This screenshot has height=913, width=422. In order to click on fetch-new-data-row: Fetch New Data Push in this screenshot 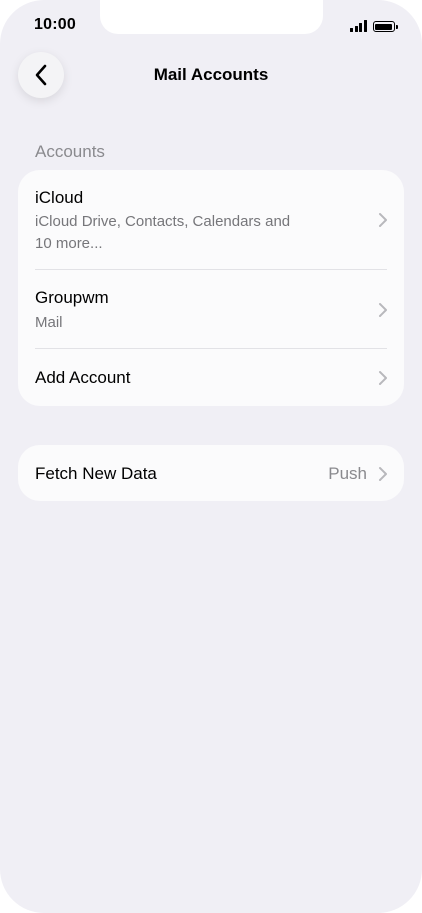, I will do `click(211, 473)`.